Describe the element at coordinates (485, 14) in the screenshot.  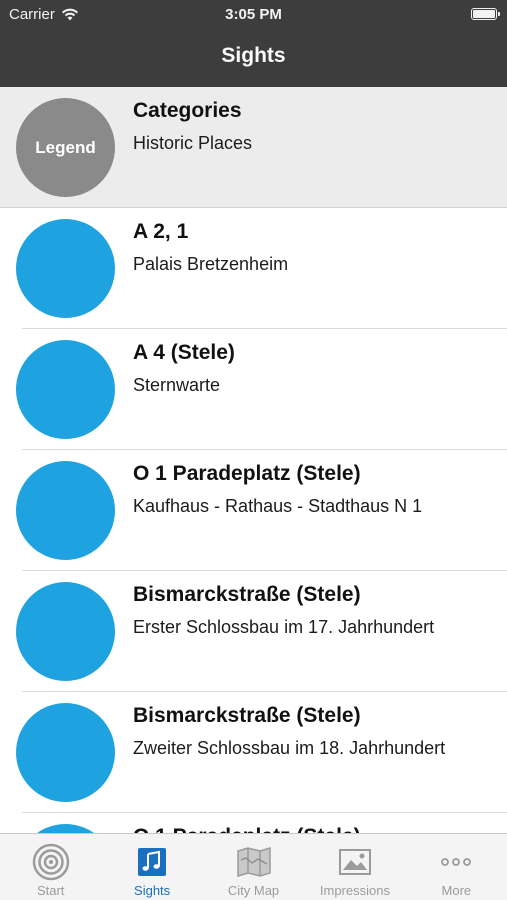
I see `battery-icon` at that location.